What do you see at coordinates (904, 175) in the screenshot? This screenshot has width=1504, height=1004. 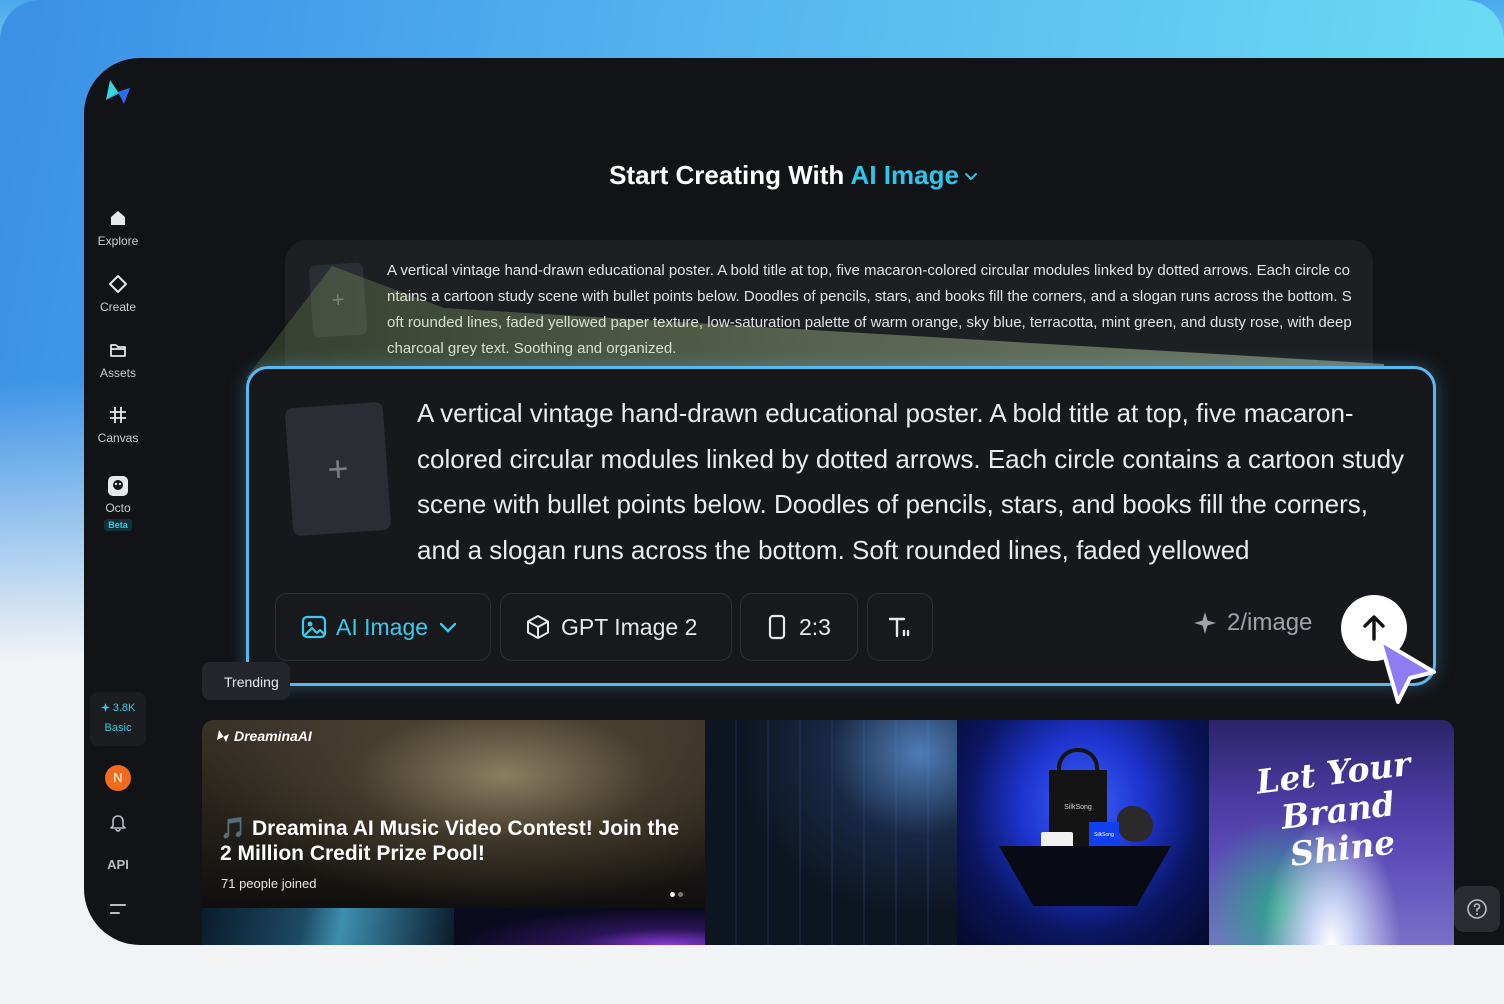 I see `mode-selector-label: AI Image` at bounding box center [904, 175].